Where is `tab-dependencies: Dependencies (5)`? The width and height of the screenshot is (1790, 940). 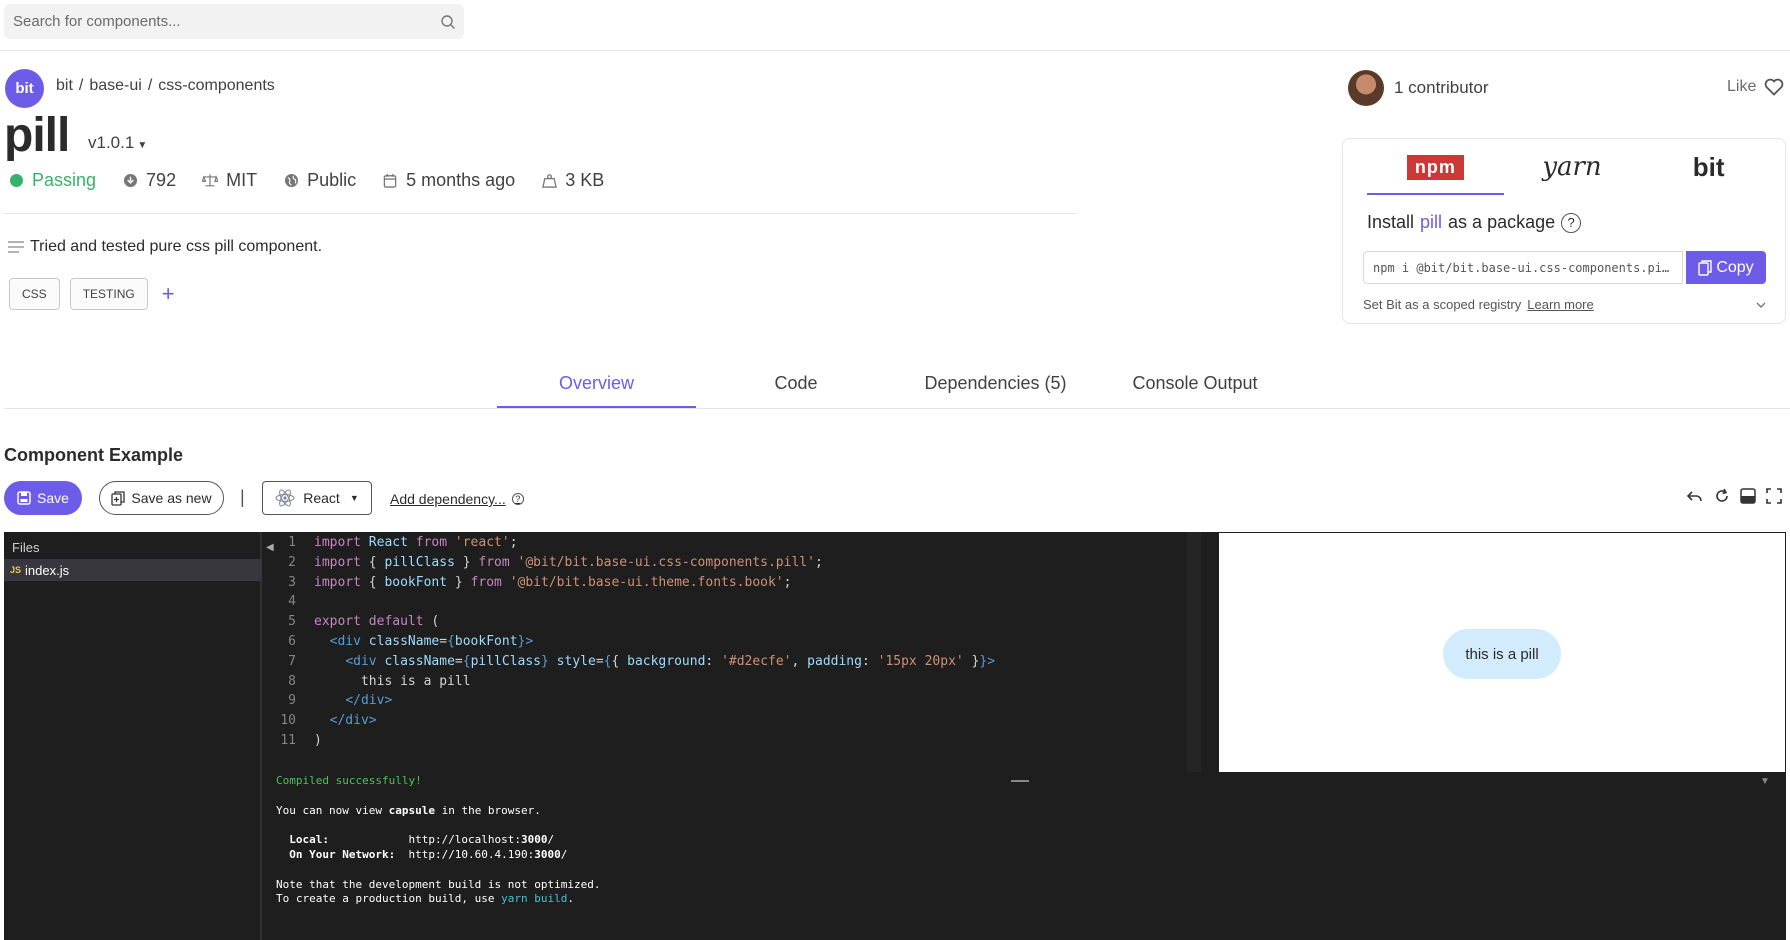
tab-dependencies: Dependencies (5) is located at coordinates (995, 387).